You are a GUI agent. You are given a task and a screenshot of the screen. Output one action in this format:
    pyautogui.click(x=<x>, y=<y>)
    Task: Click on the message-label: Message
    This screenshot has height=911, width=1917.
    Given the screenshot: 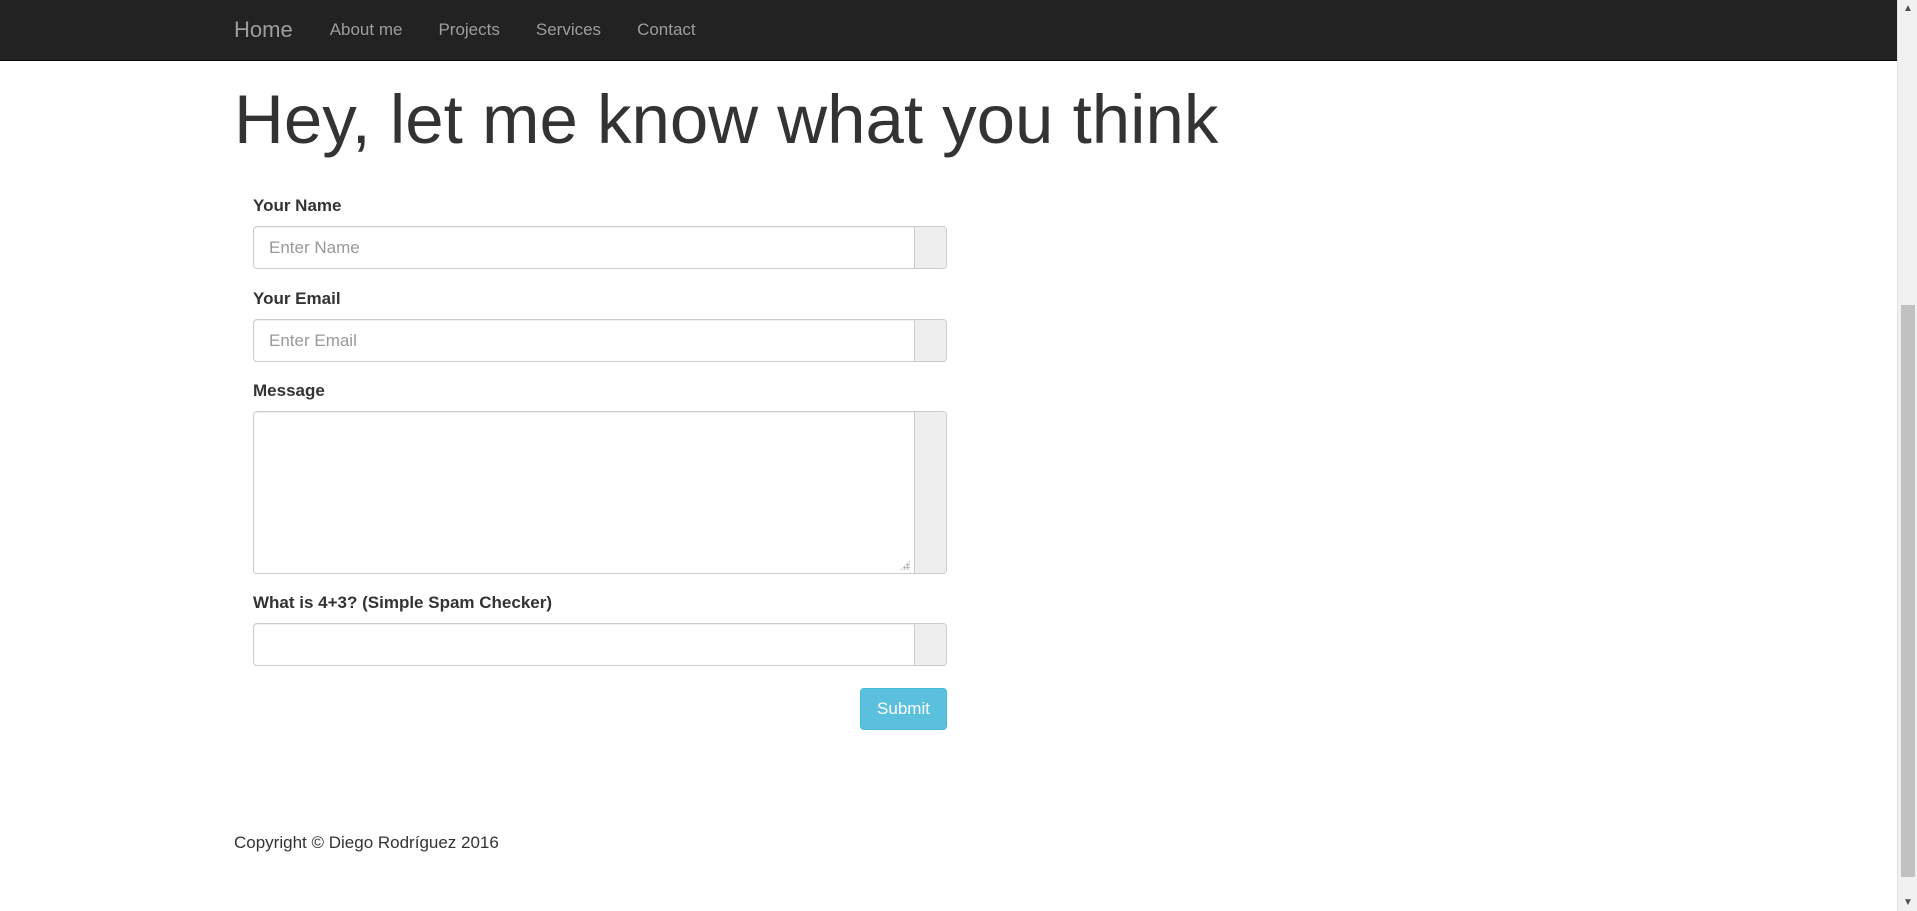 What is the action you would take?
    pyautogui.click(x=289, y=390)
    